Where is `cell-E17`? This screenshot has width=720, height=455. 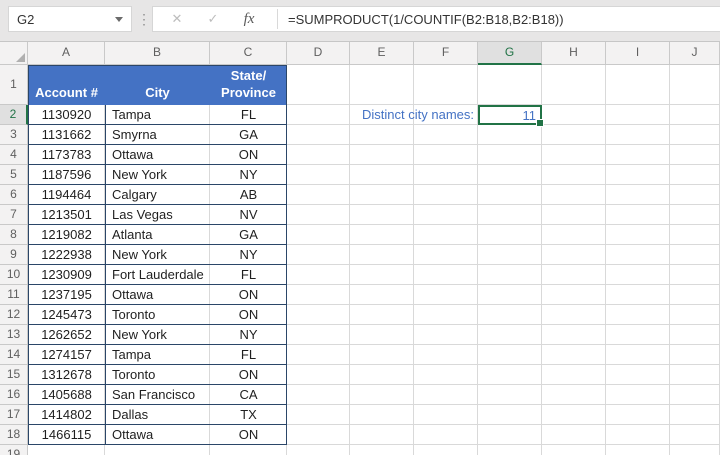 cell-E17 is located at coordinates (382, 415).